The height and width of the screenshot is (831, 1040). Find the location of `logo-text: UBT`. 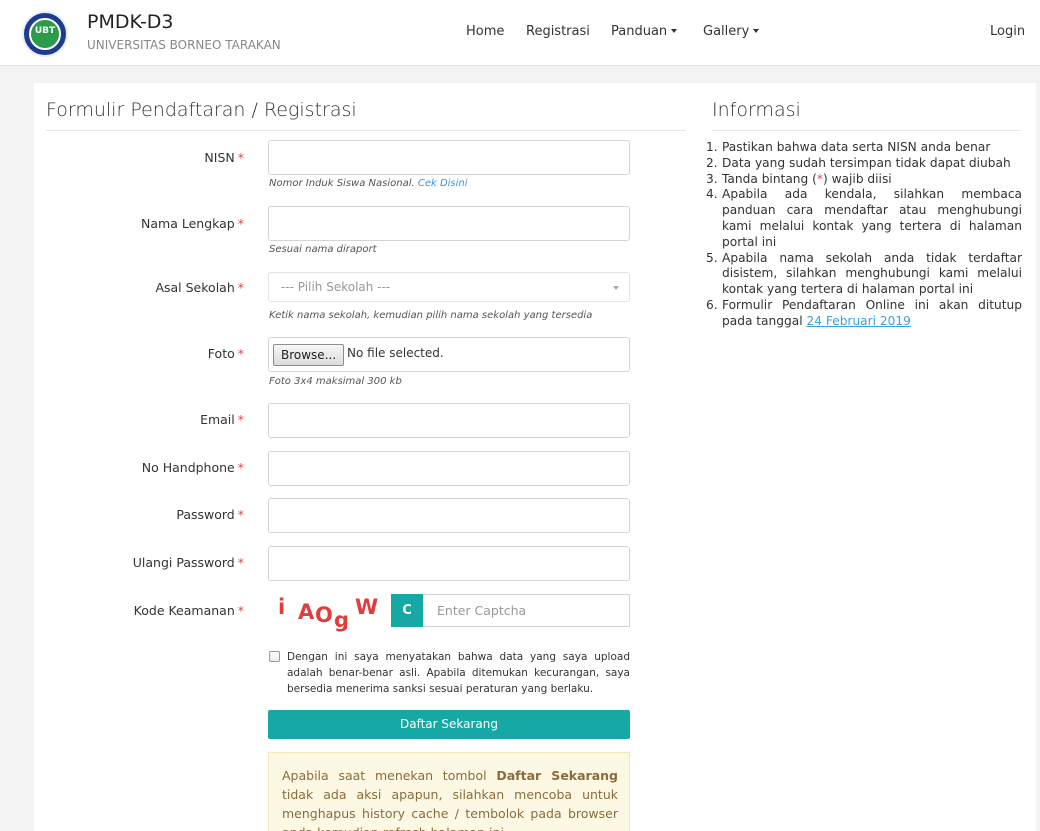

logo-text: UBT is located at coordinates (45, 31).